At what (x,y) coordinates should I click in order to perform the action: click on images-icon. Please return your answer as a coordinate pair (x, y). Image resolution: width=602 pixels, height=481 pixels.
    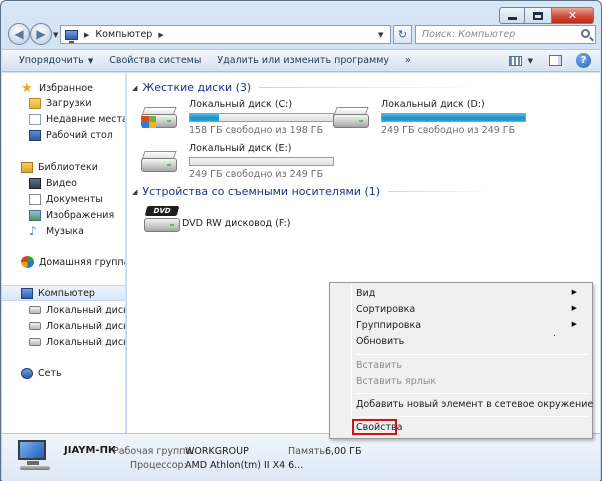
    Looking at the image, I should click on (35, 215).